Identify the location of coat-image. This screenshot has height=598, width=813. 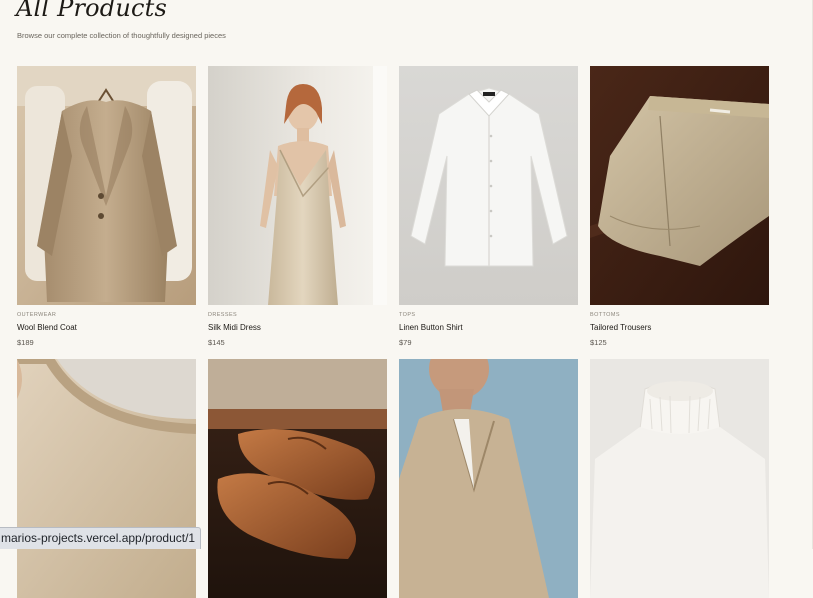
(106, 185).